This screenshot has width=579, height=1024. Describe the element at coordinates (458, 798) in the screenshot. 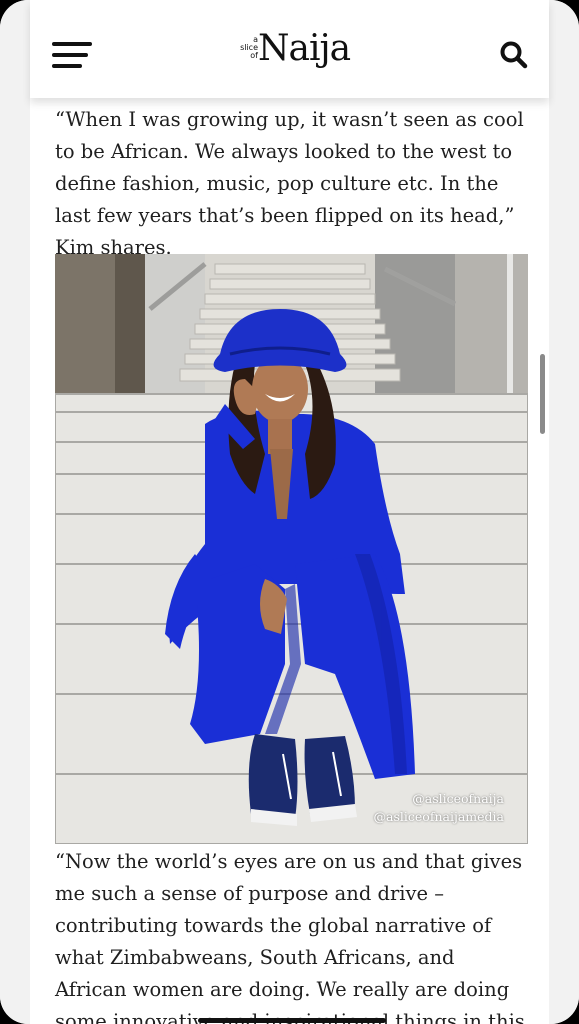

I see `photo-watermark: @asliceofnaija` at that location.